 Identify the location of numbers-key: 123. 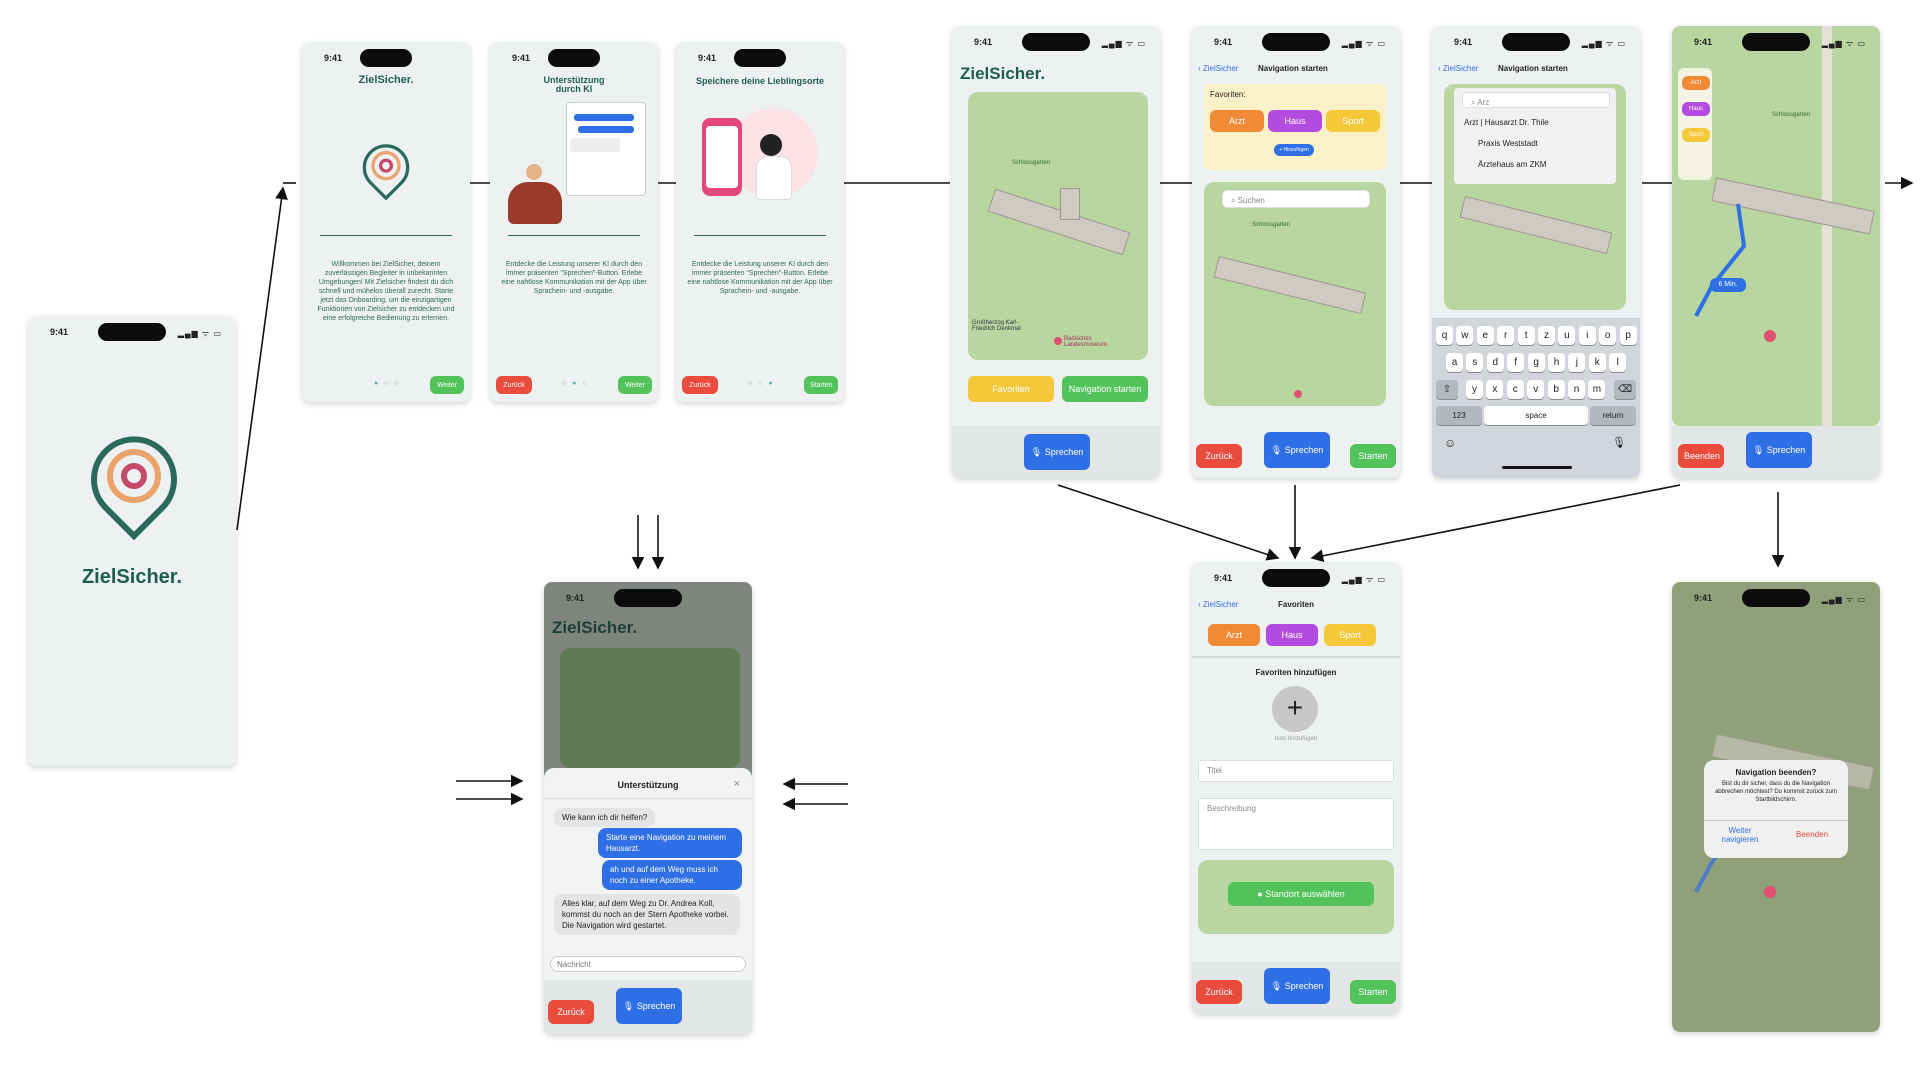
(1459, 415).